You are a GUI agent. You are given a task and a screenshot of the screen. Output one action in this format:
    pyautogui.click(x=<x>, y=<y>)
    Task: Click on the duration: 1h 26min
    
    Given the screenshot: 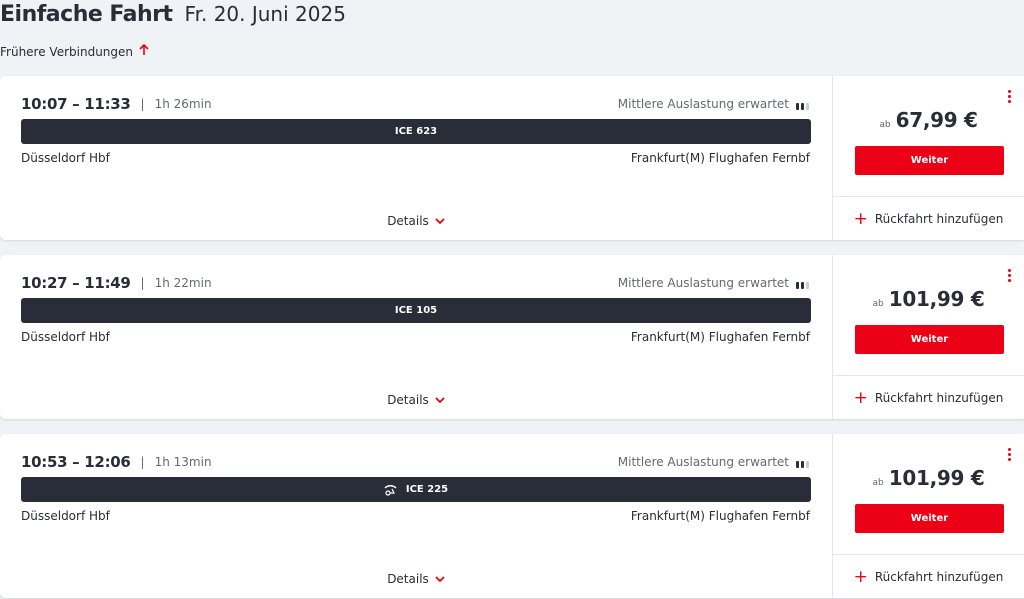 What is the action you would take?
    pyautogui.click(x=183, y=104)
    